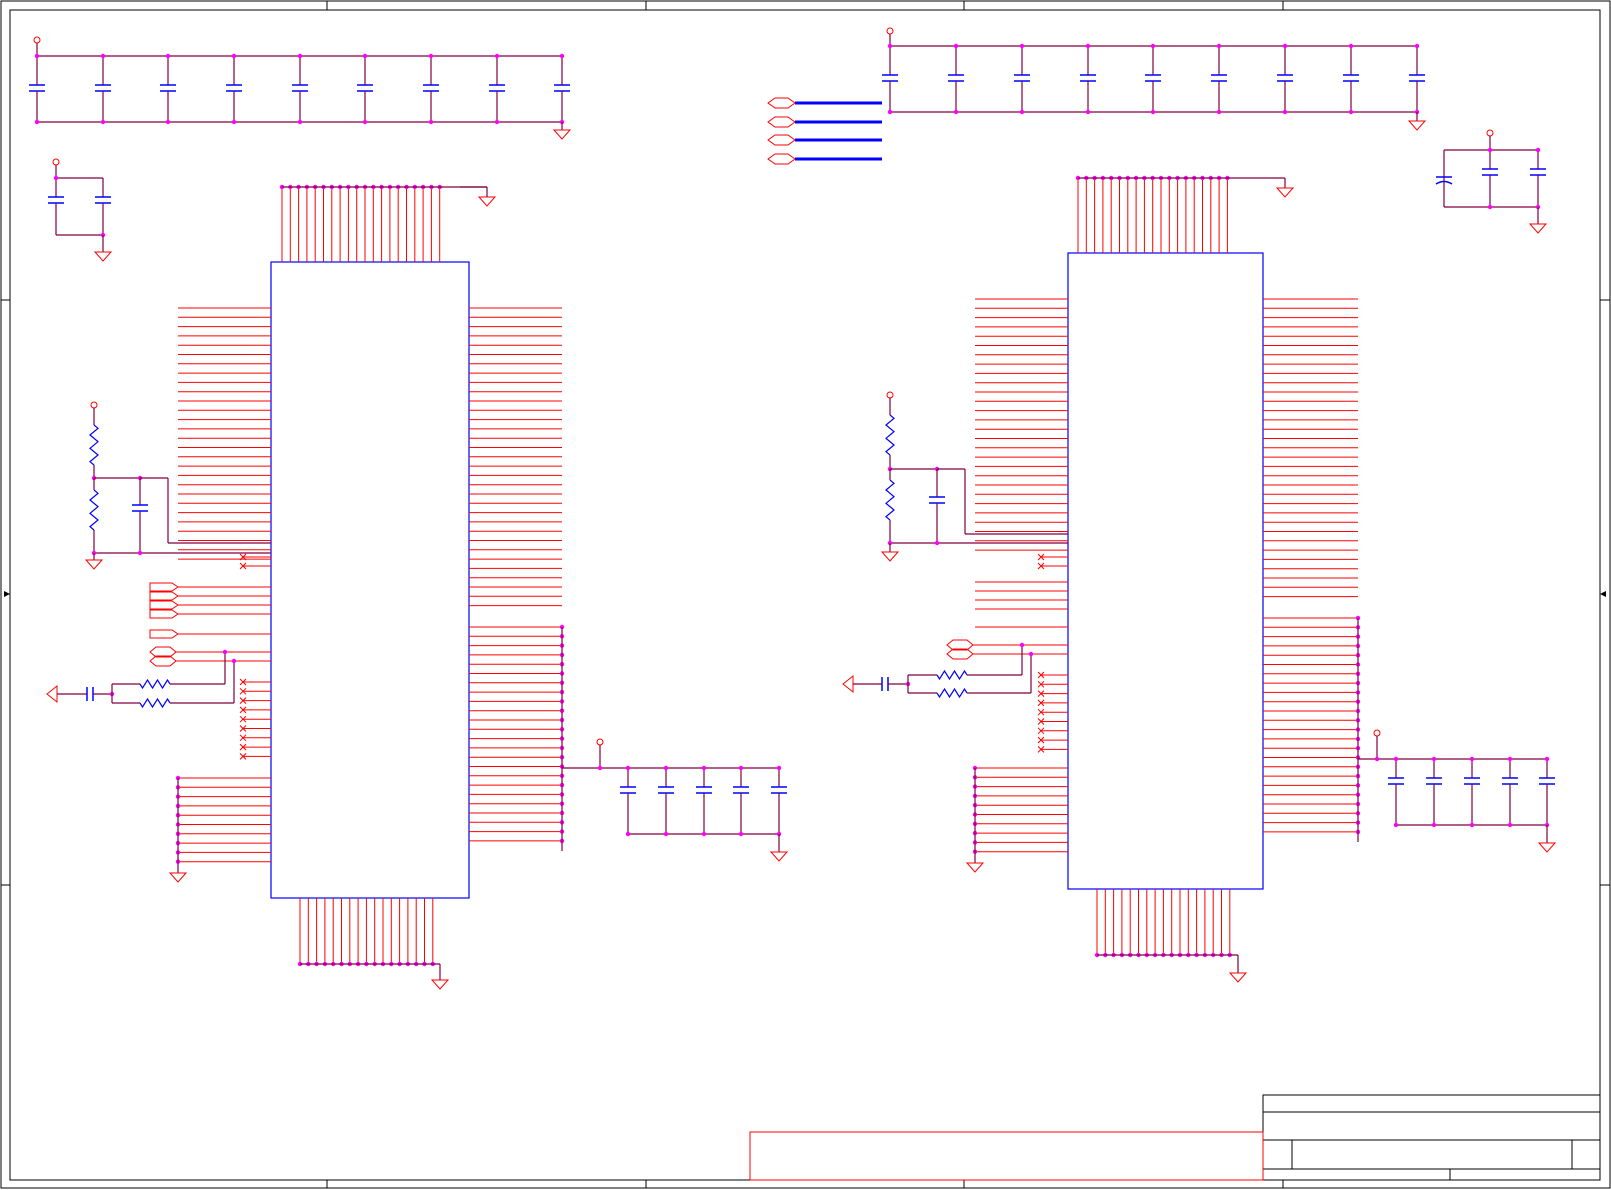 This screenshot has width=1611, height=1190. I want to click on offpage-connectors, so click(824, 131).